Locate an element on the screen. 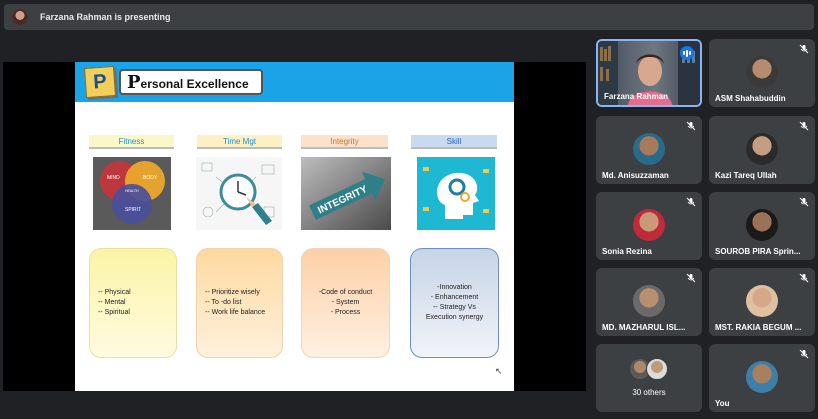 The height and width of the screenshot is (419, 818). label-time-mgt: Time Mgt is located at coordinates (239, 142).